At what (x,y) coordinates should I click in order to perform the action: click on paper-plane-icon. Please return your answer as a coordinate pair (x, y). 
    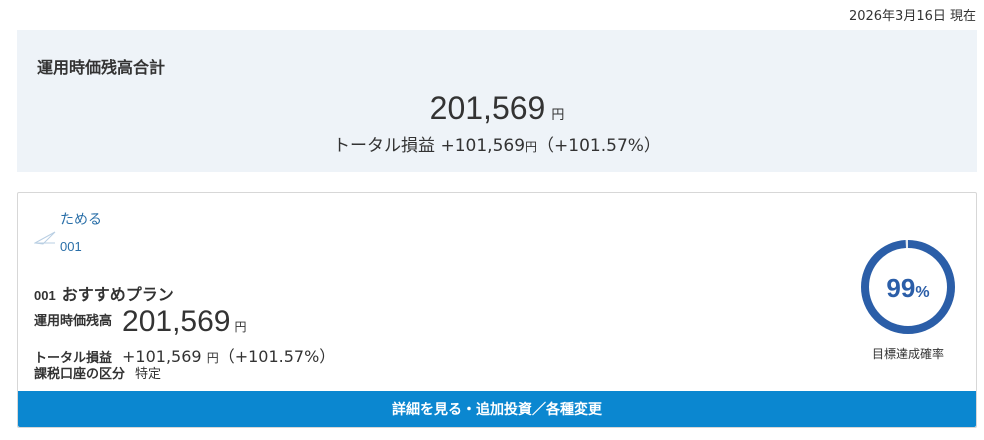
    Looking at the image, I should click on (45, 238).